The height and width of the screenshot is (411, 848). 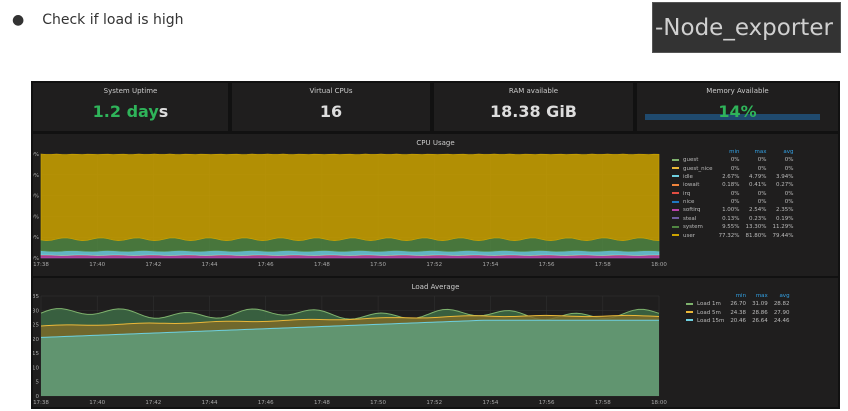 I want to click on stat-value: 16, so click(x=331, y=111).